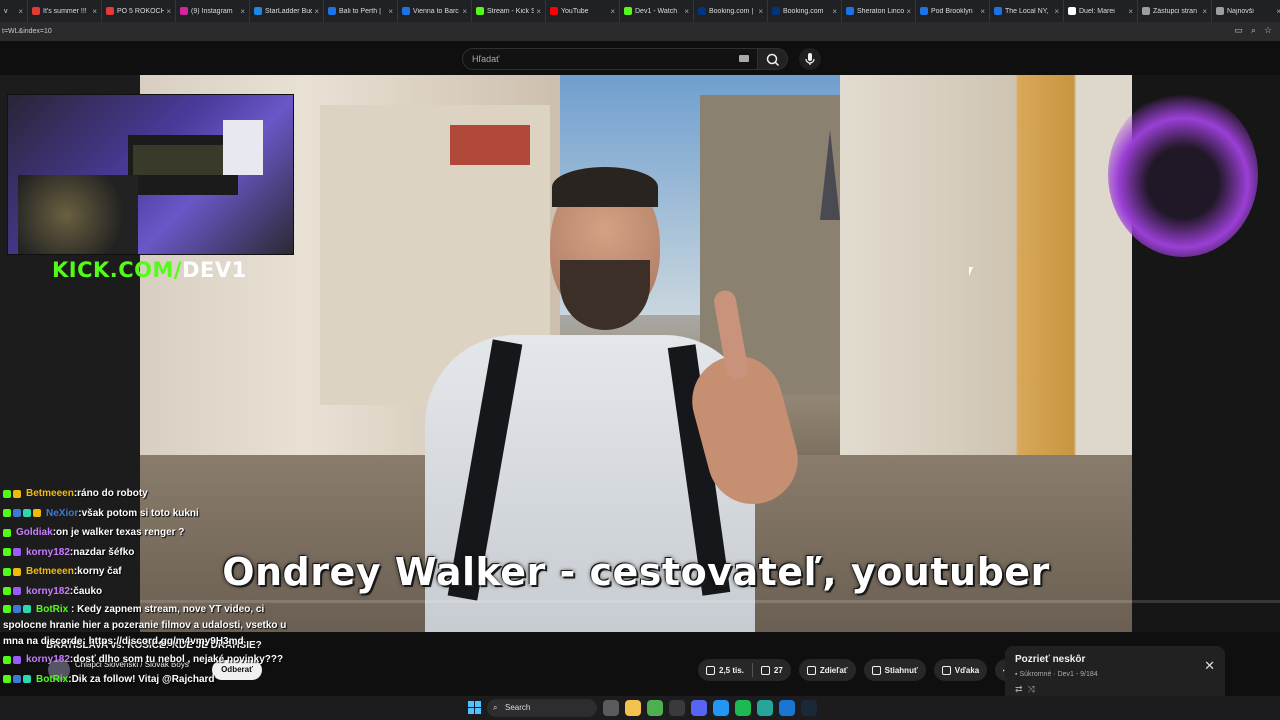 The width and height of the screenshot is (1280, 720). I want to click on dislike-count: 27, so click(778, 670).